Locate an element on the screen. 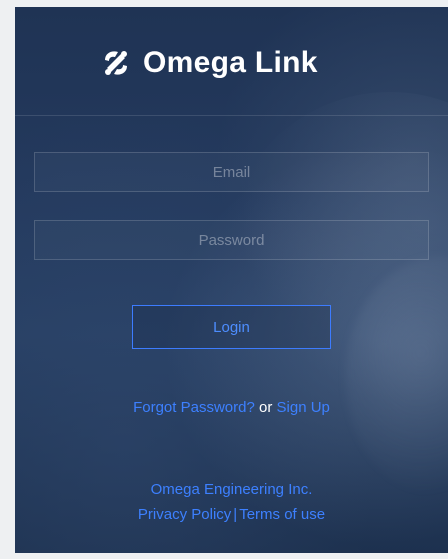 The height and width of the screenshot is (559, 448). auth-links: Forgot Password? or Sign Up is located at coordinates (231, 408).